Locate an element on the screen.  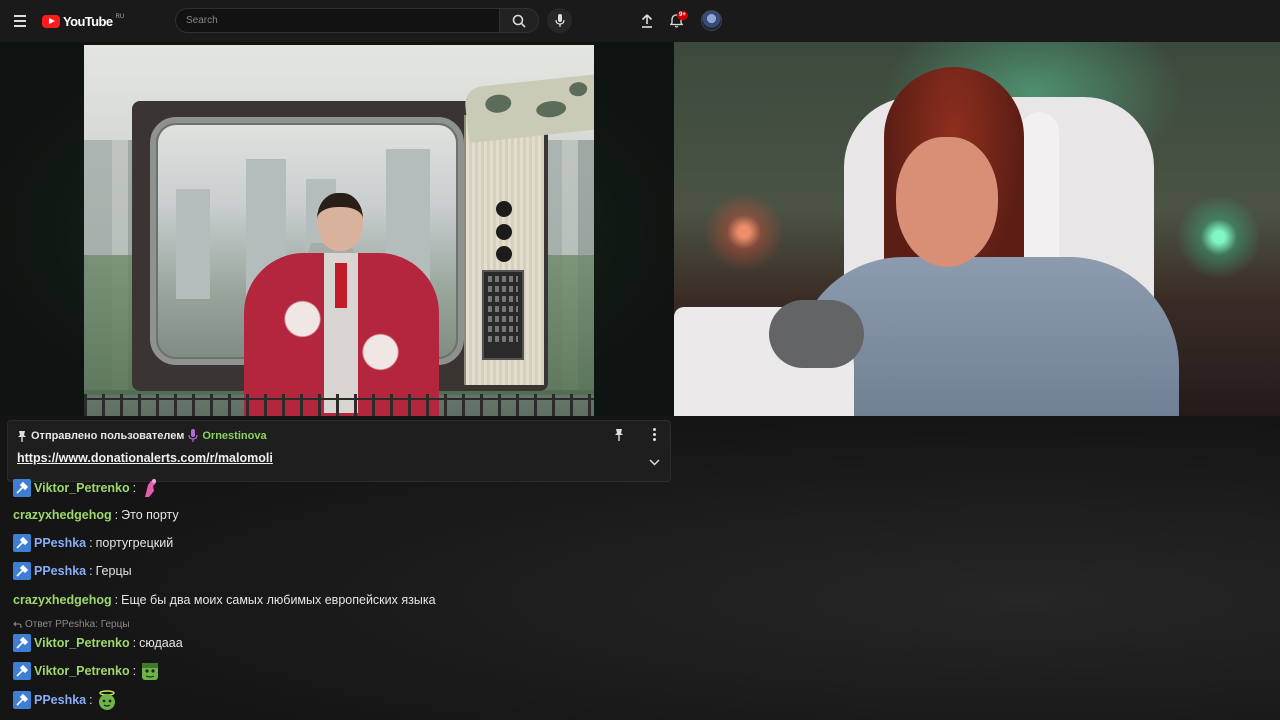
microphone is located at coordinates (816, 334).